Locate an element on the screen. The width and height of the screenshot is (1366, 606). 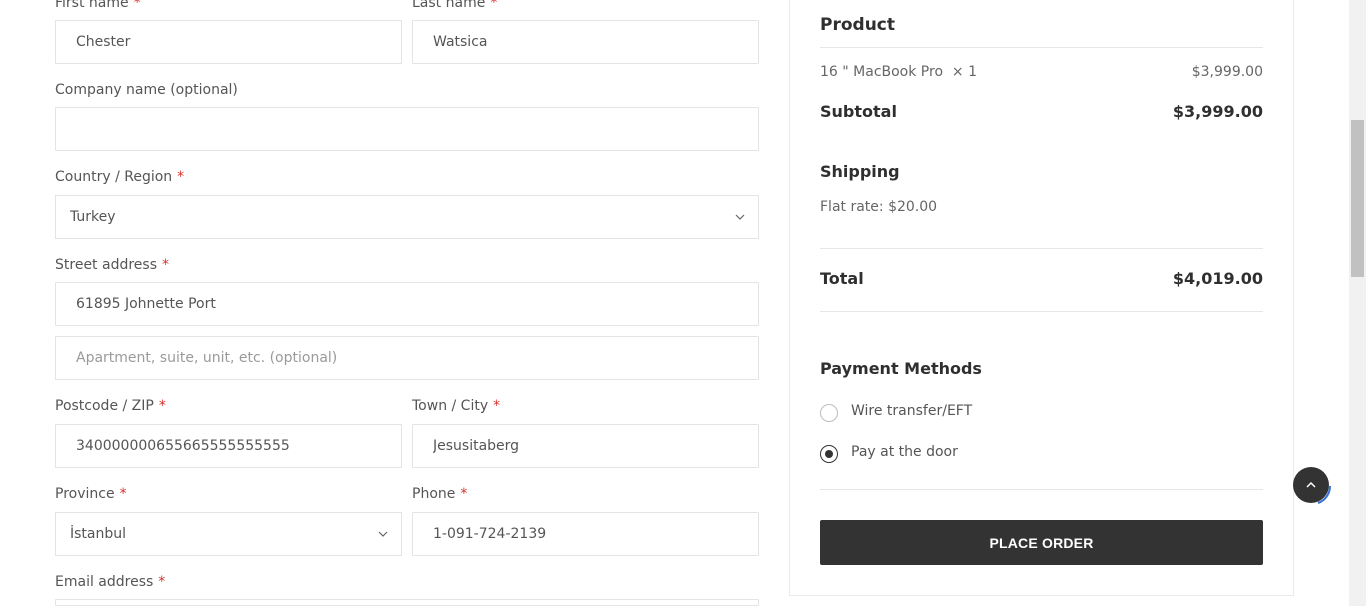
payment-radio-pay-at-door is located at coordinates (829, 454).